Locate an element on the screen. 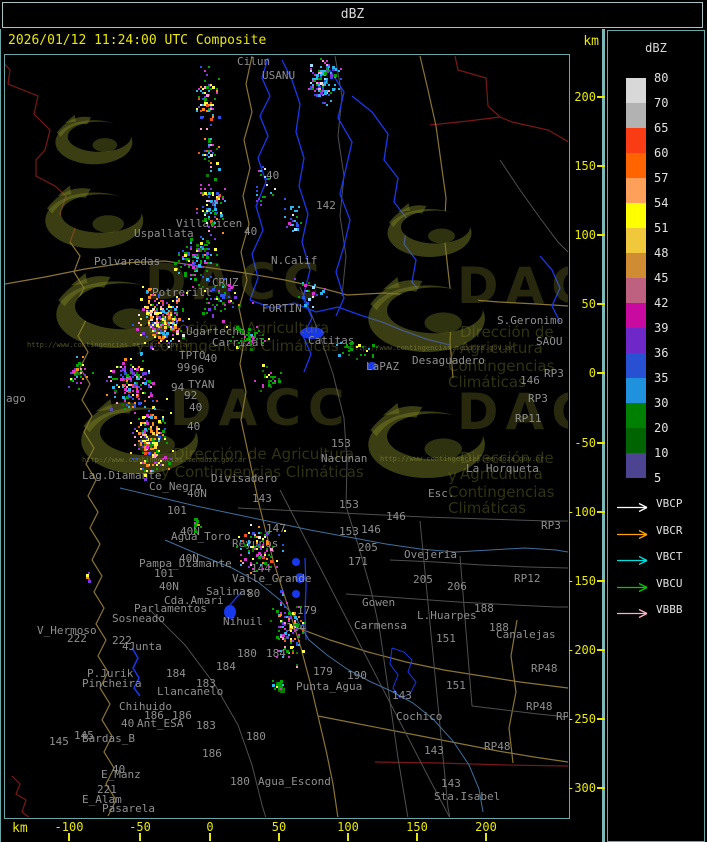  x-axis-tick-label: 50 is located at coordinates (279, 827).